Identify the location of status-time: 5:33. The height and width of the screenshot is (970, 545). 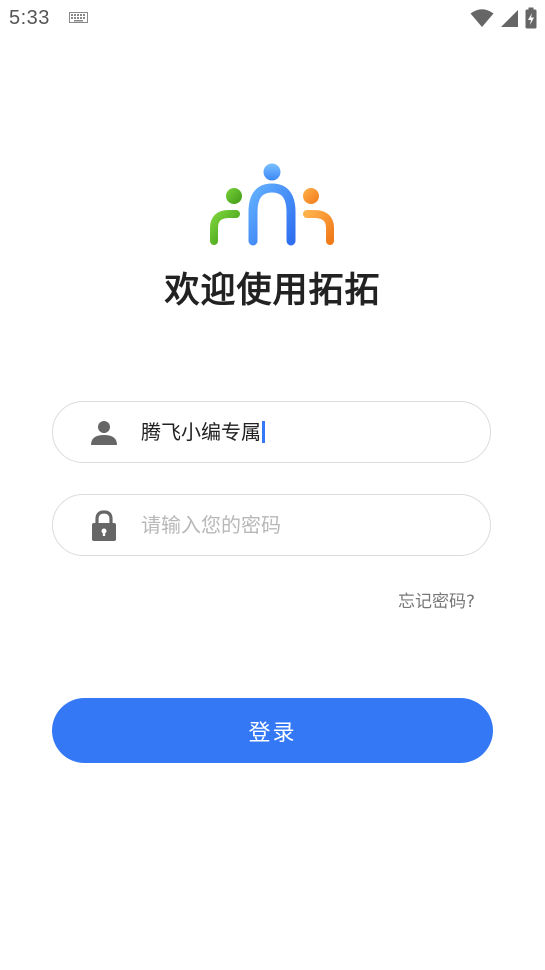
(29, 18).